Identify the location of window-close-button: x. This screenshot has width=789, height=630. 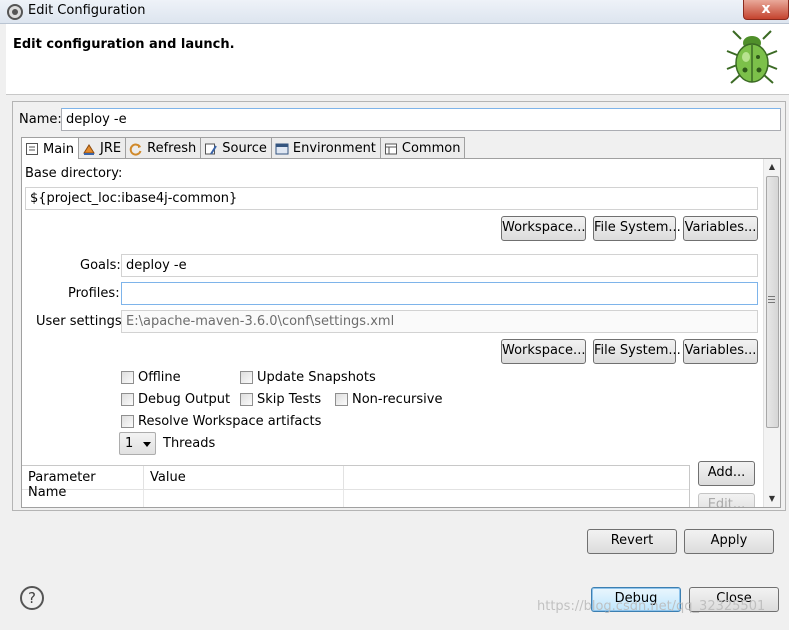
(766, 10).